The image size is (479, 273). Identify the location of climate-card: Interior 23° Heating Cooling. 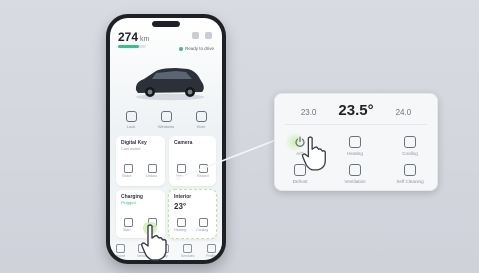
(192, 214).